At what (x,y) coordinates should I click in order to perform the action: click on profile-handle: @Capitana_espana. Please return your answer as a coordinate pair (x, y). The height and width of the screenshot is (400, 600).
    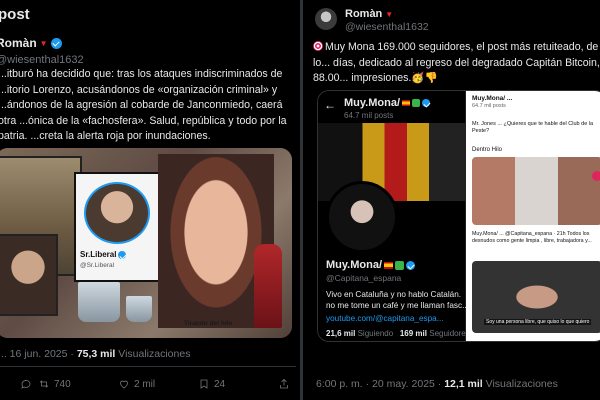
    Looking at the image, I should click on (364, 278).